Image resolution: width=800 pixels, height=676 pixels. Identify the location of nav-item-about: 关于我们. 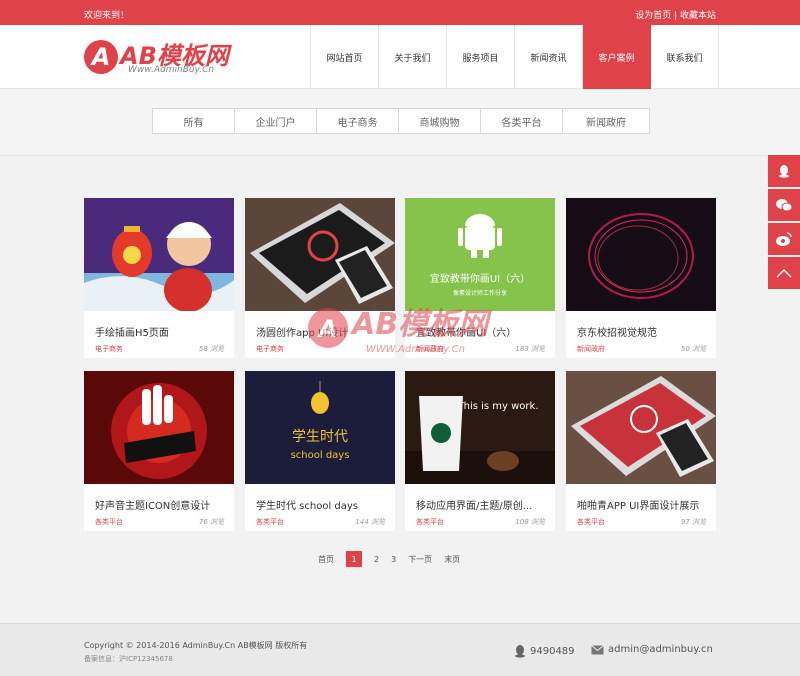
(413, 57).